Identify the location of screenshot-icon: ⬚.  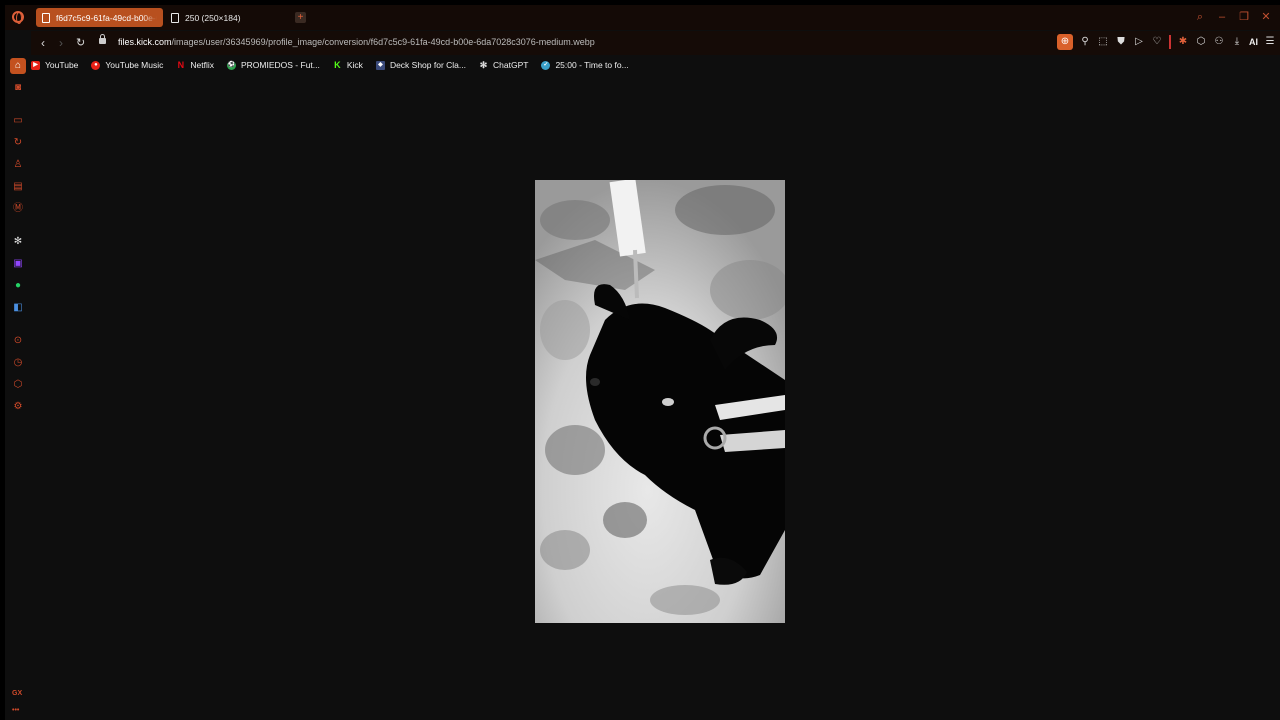
(1103, 42).